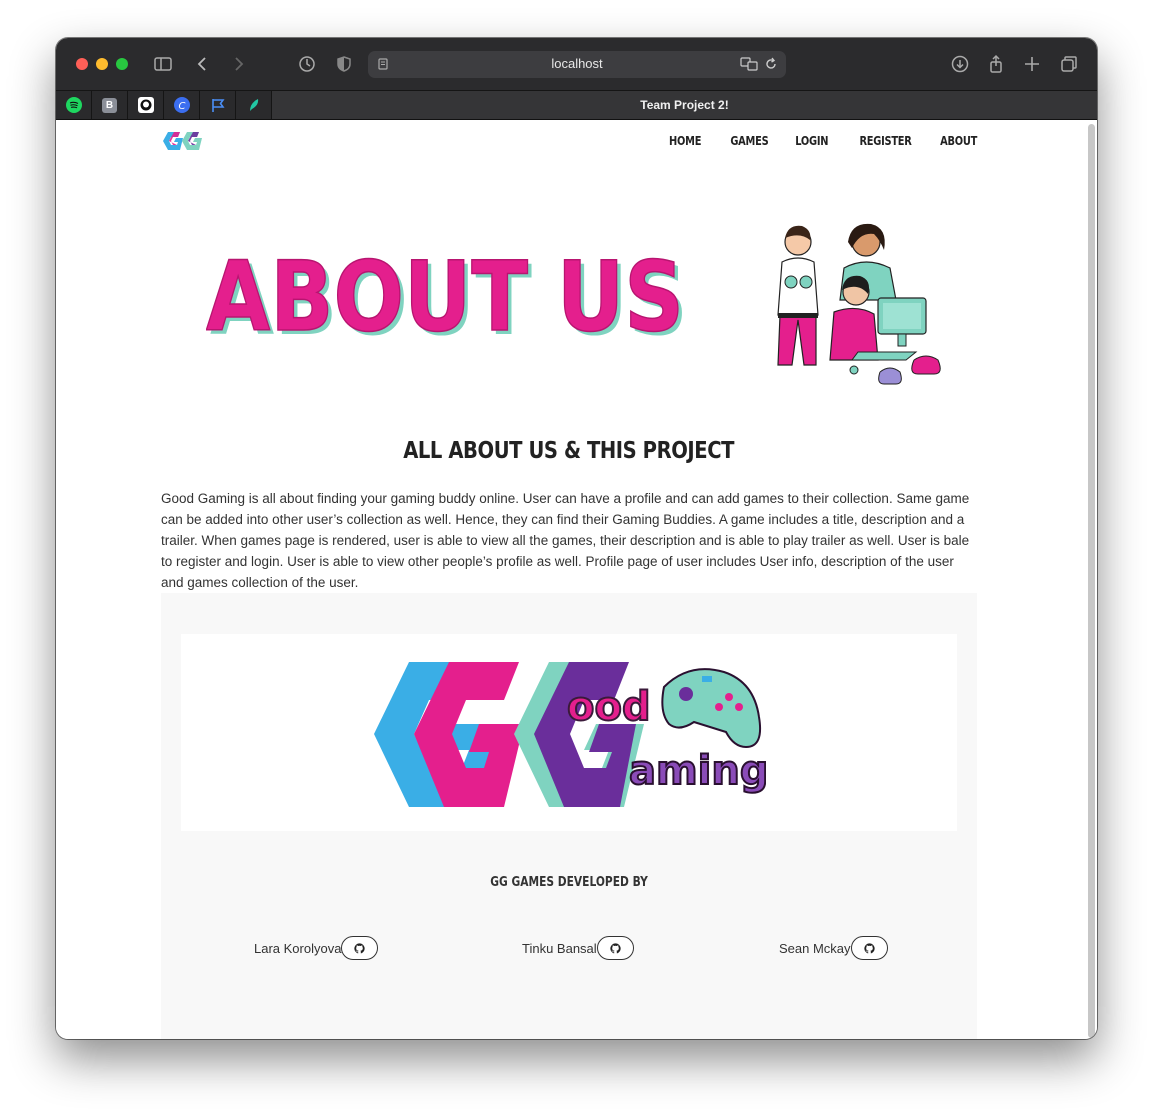 The height and width of the screenshot is (1113, 1153). I want to click on pinned-tab-flag, so click(218, 105).